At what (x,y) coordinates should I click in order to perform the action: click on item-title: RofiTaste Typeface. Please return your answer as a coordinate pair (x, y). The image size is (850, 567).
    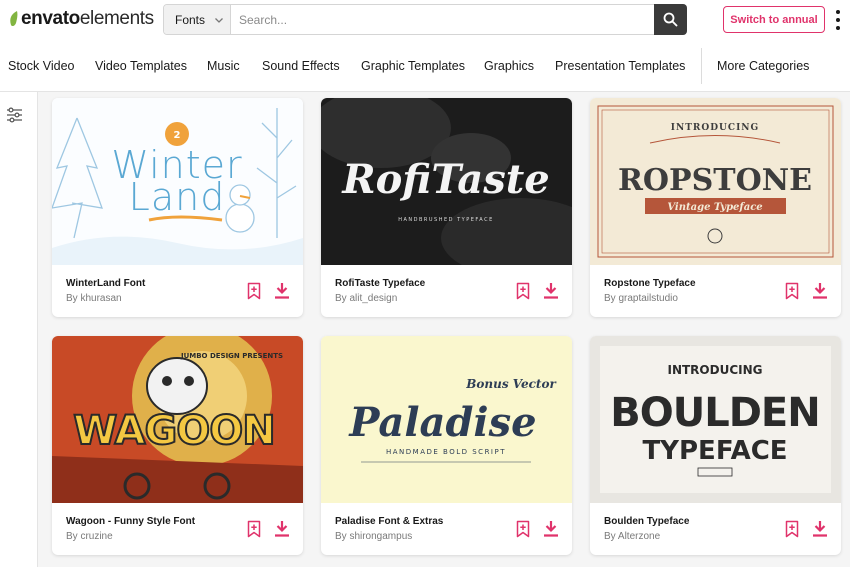
    Looking at the image, I should click on (380, 283).